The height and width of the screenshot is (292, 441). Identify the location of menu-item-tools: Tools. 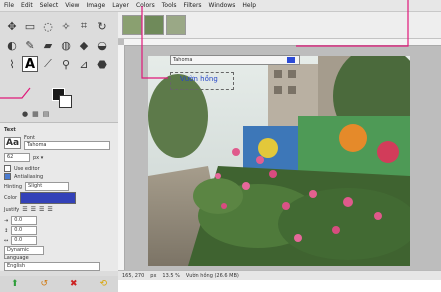
(169, 5).